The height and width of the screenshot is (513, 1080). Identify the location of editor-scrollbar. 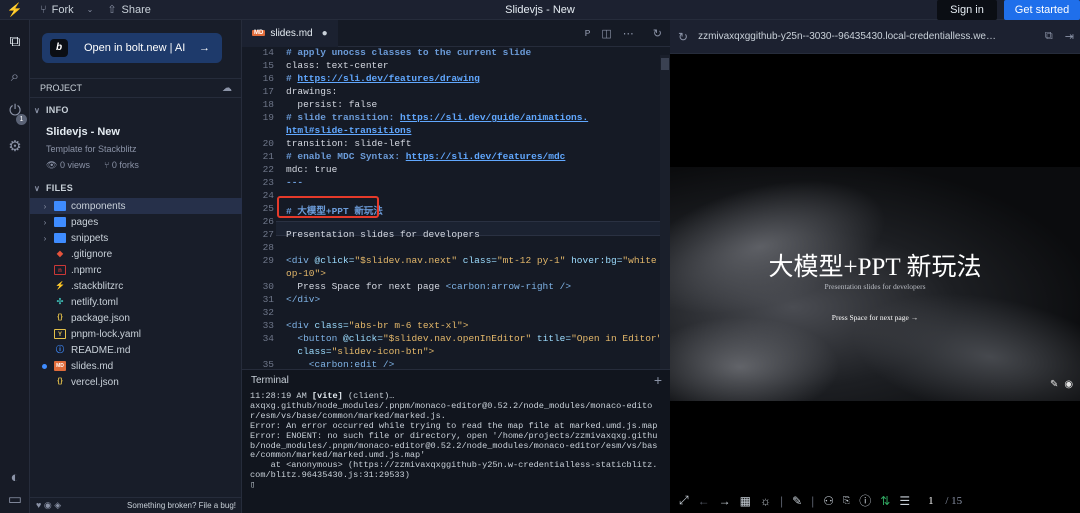
(665, 212).